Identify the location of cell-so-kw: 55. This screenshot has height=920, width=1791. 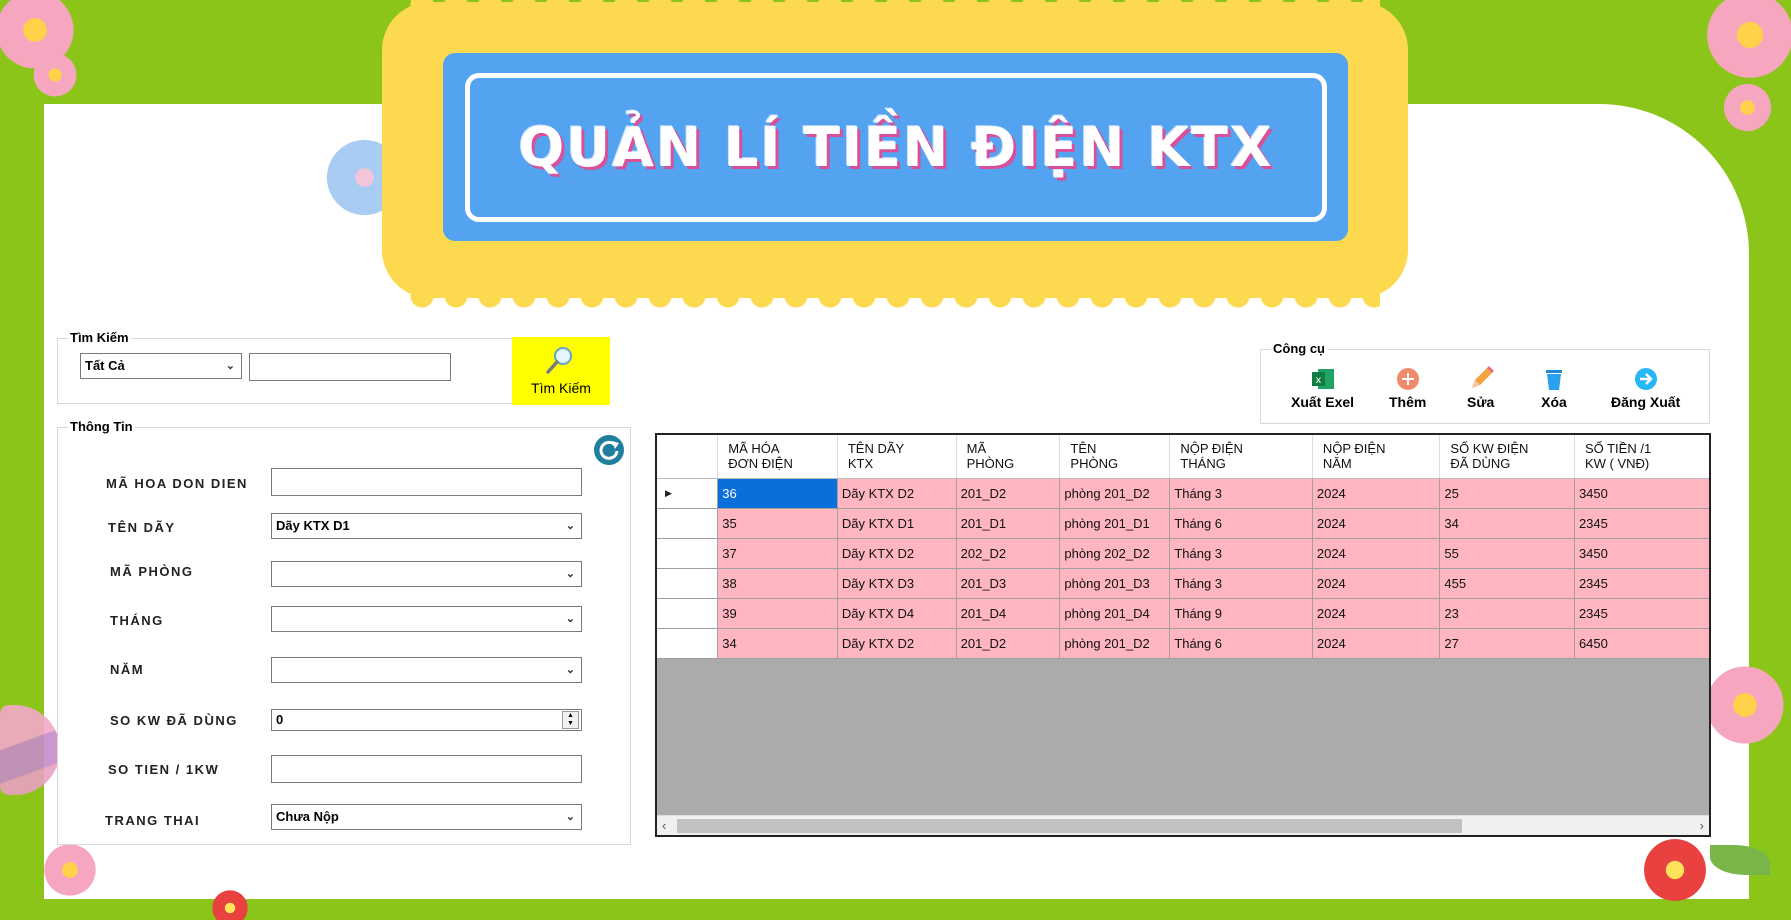
(1507, 553).